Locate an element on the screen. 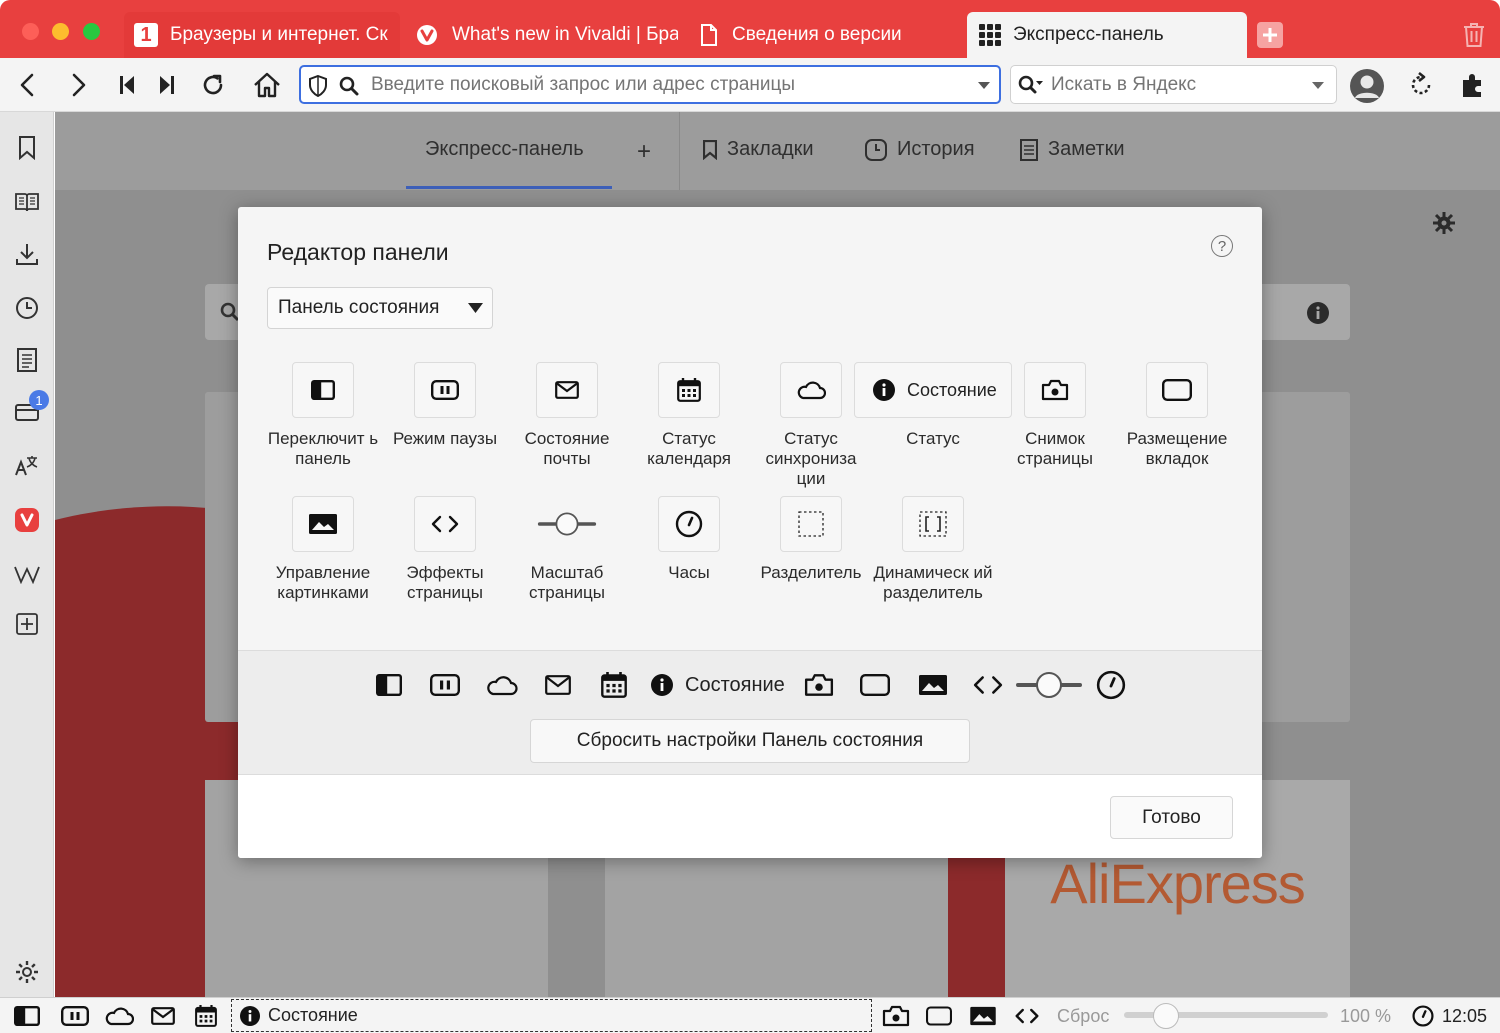 Image resolution: width=1500 pixels, height=1033 pixels. back-button is located at coordinates (27, 85).